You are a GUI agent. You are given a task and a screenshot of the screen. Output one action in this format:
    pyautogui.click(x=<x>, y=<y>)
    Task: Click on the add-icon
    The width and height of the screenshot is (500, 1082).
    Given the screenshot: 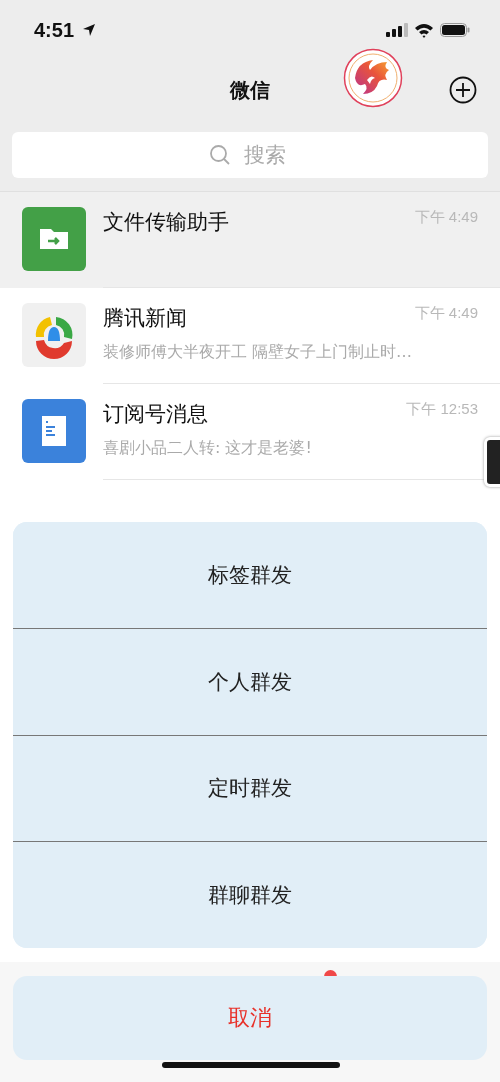 What is the action you would take?
    pyautogui.click(x=463, y=90)
    